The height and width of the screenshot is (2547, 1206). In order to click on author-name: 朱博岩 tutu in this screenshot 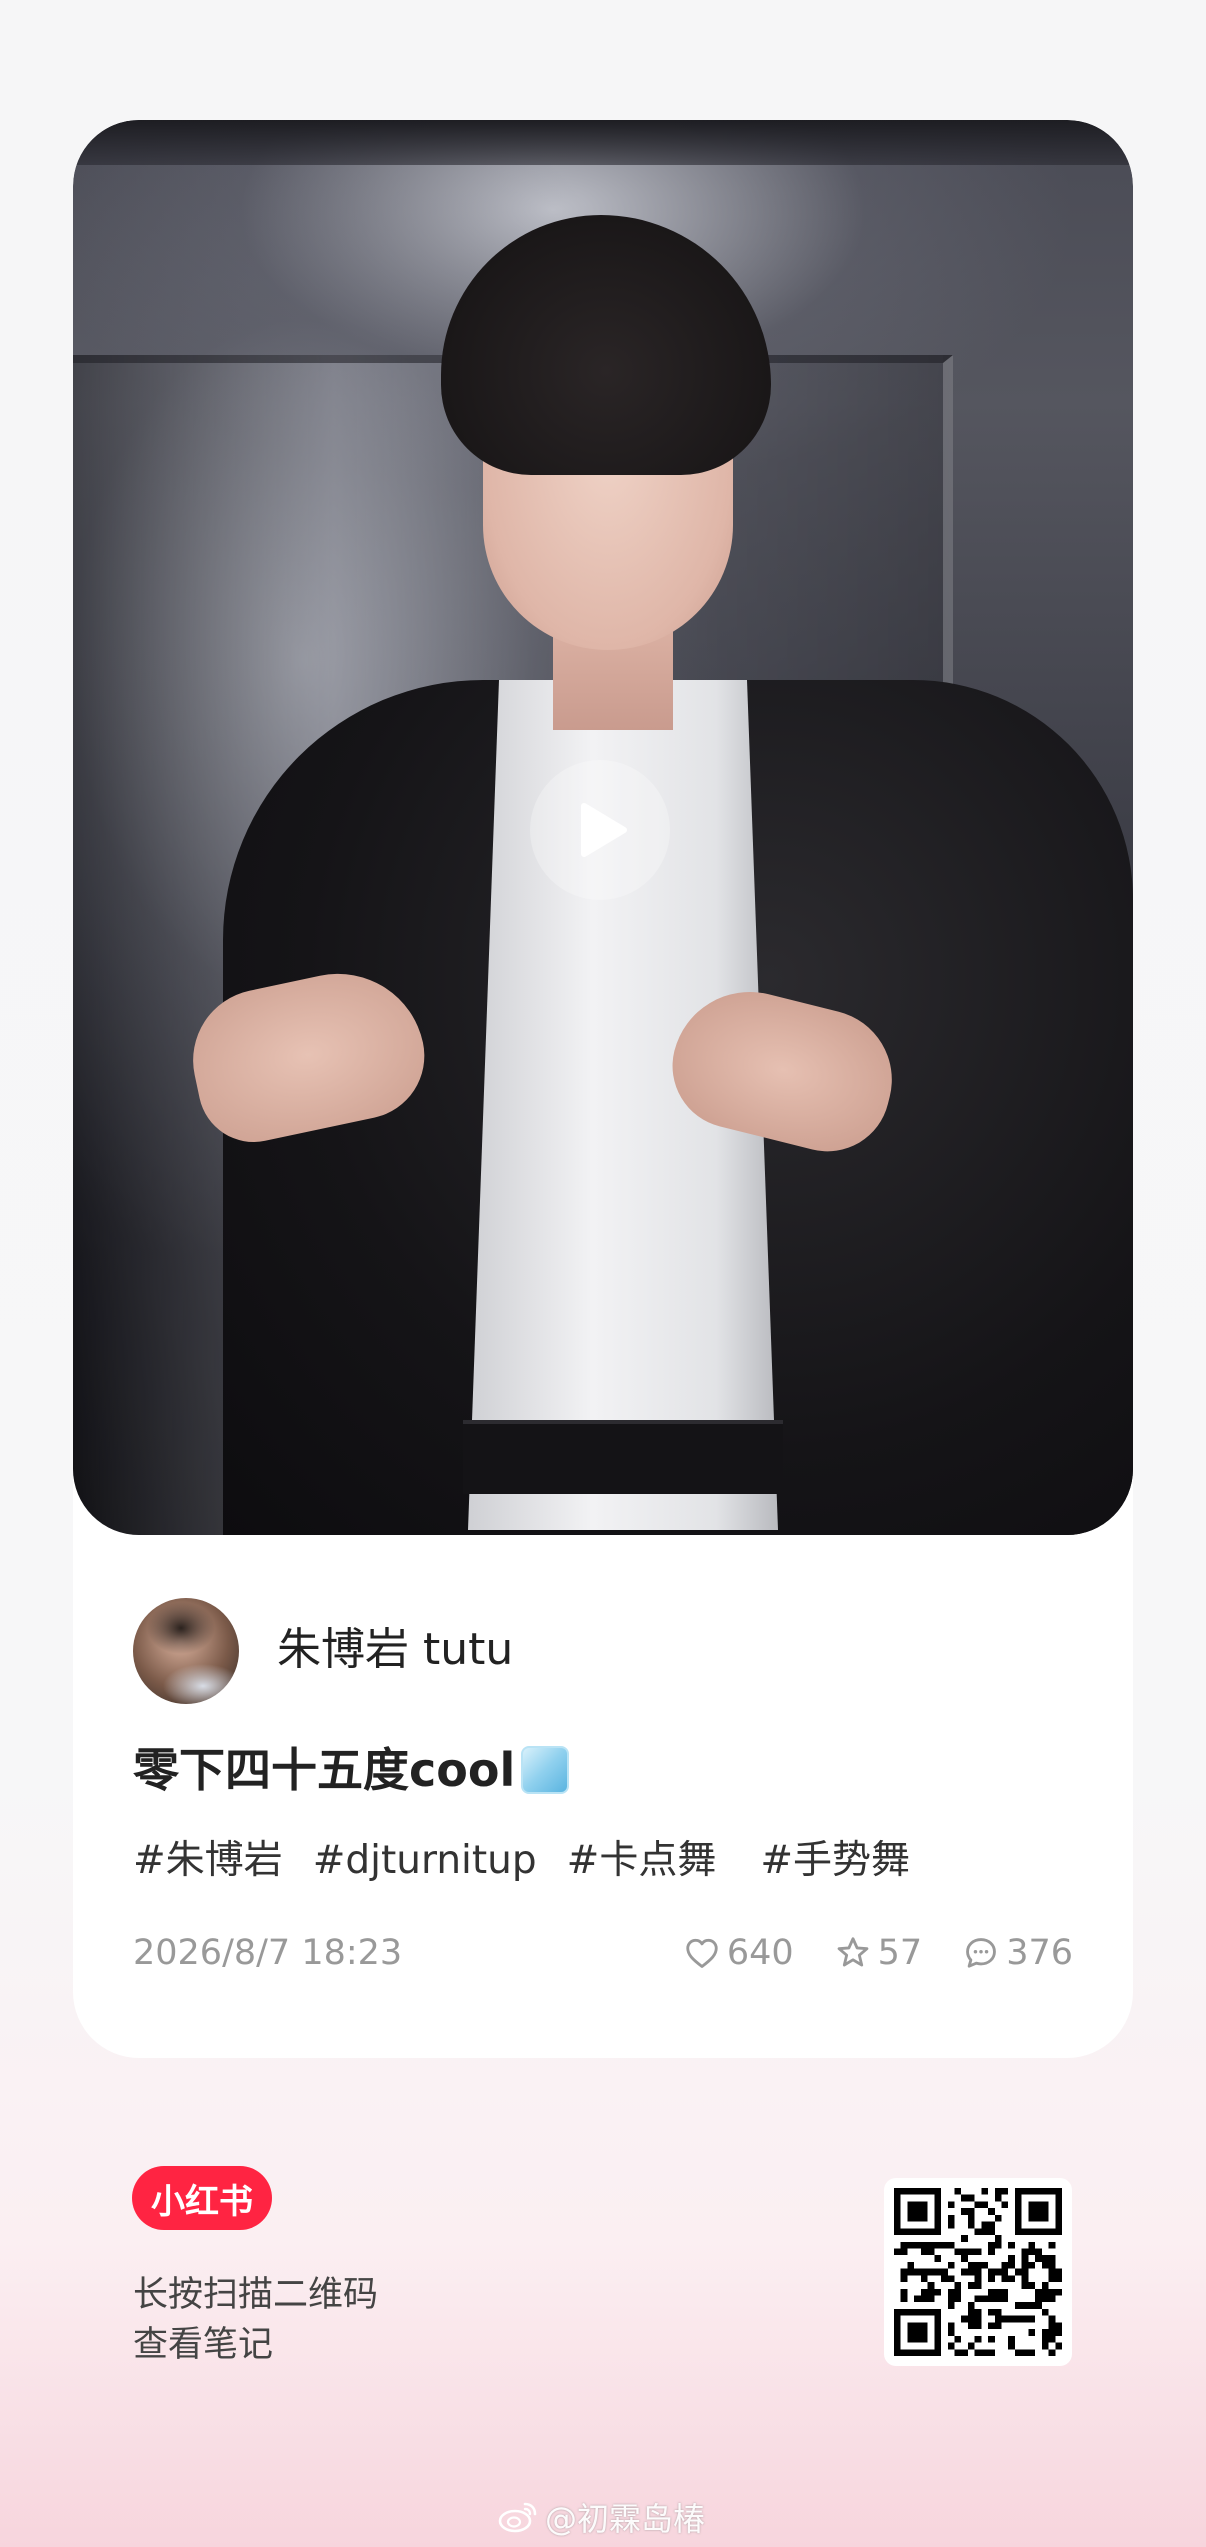, I will do `click(395, 1650)`.